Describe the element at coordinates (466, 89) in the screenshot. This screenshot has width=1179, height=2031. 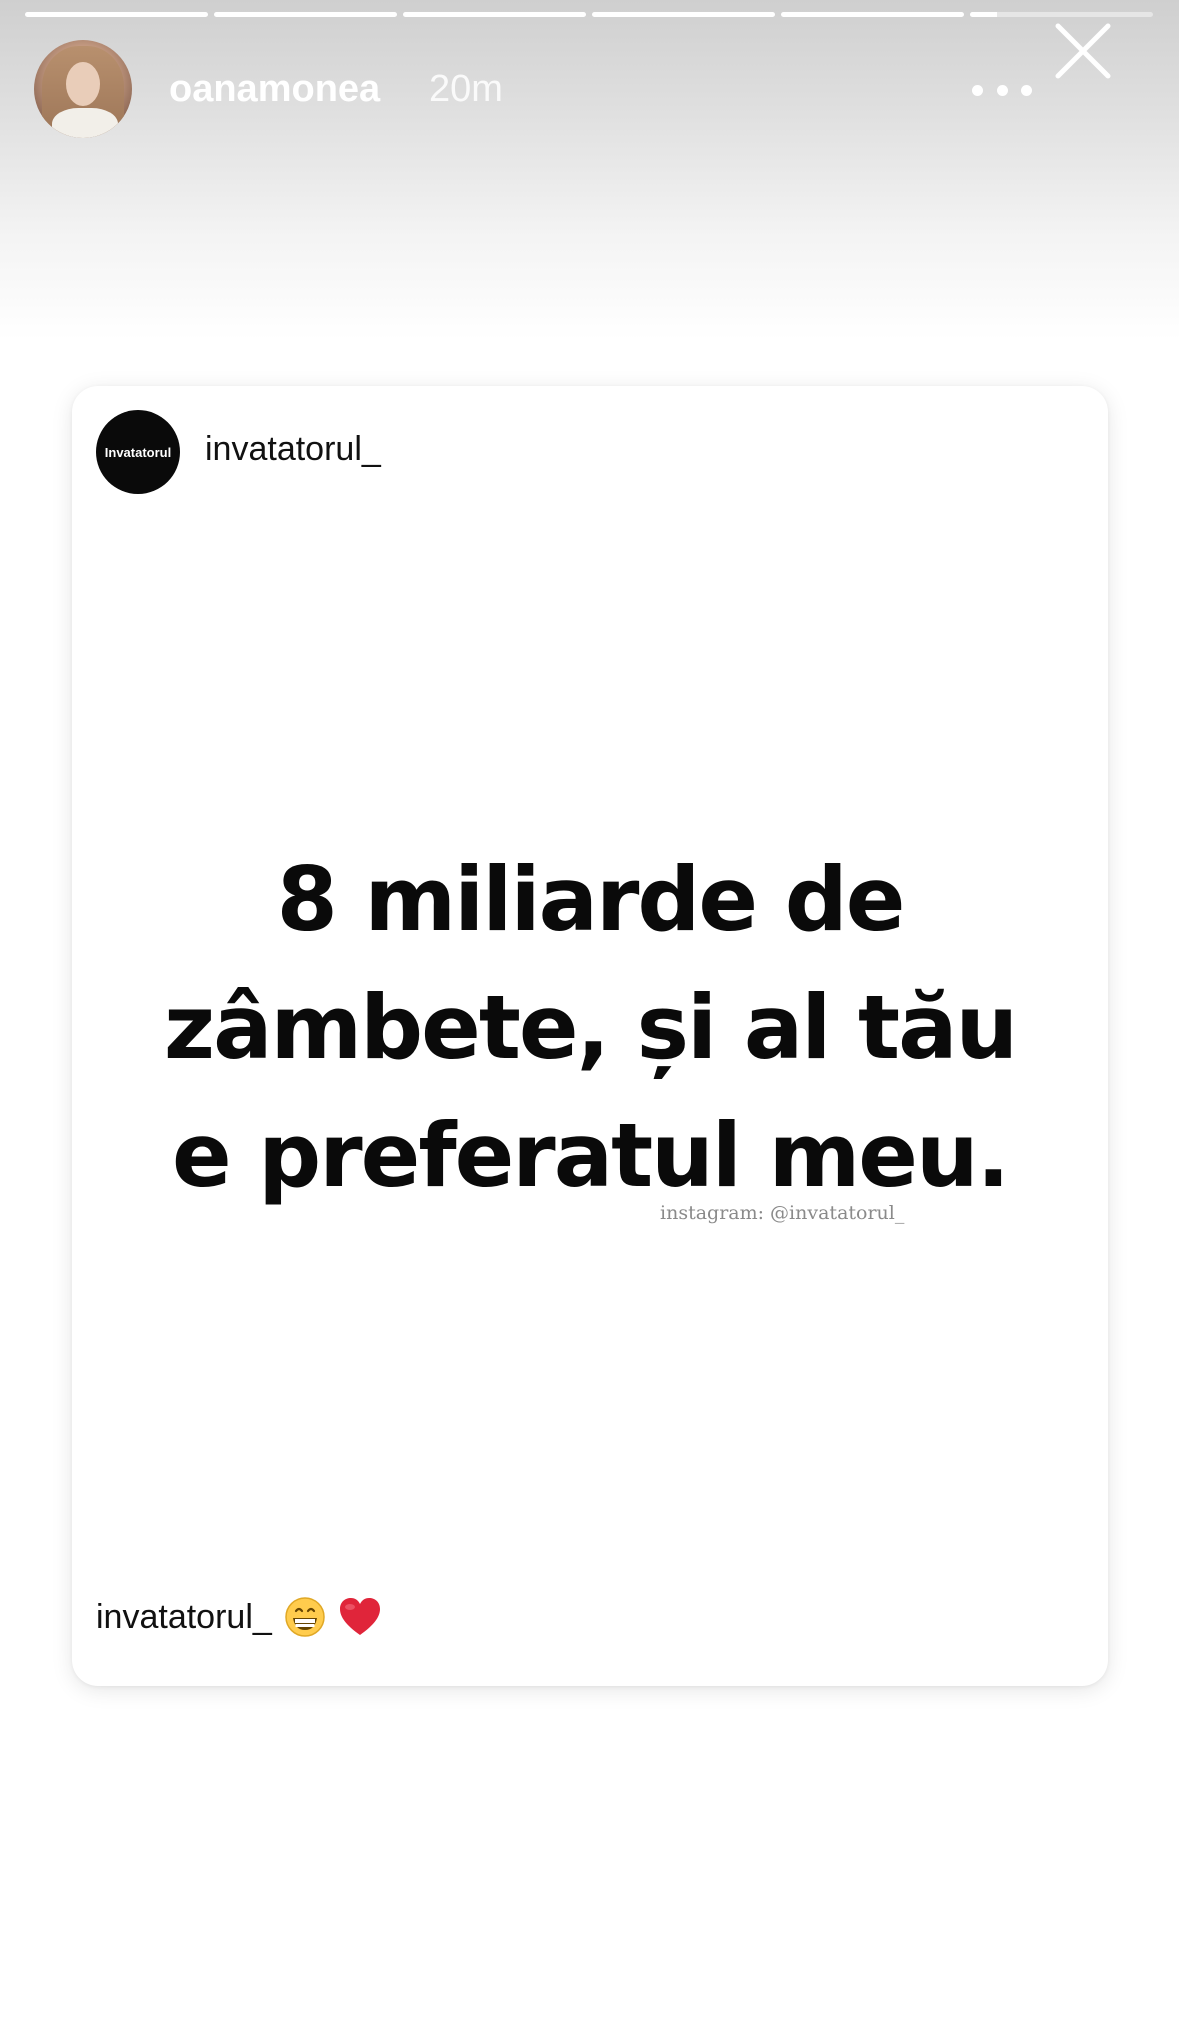
I see `story-timestamp: 20m` at that location.